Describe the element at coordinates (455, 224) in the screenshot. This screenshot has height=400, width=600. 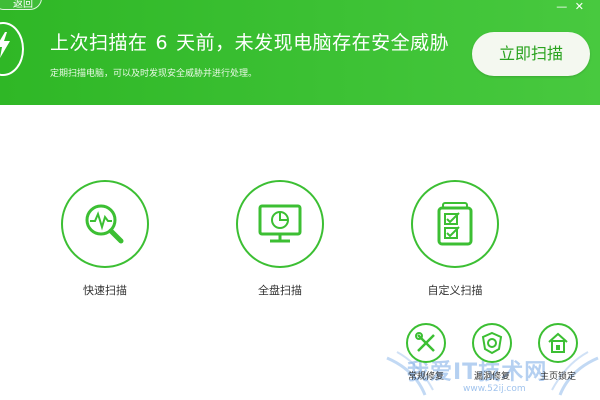
I see `checklist-icon` at that location.